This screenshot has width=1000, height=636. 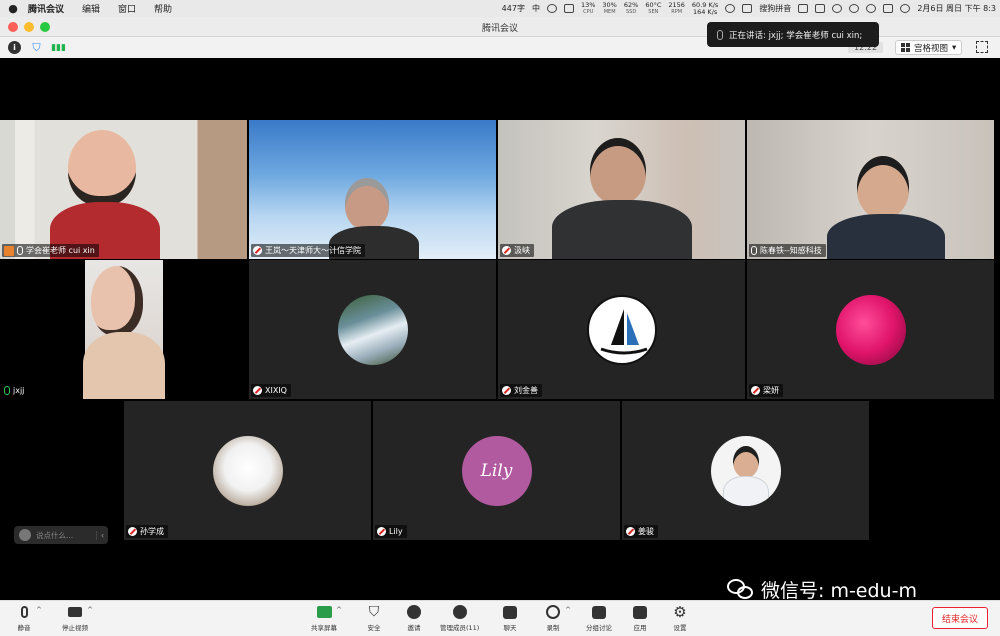 I want to click on share-screen-icon, so click(x=324, y=612).